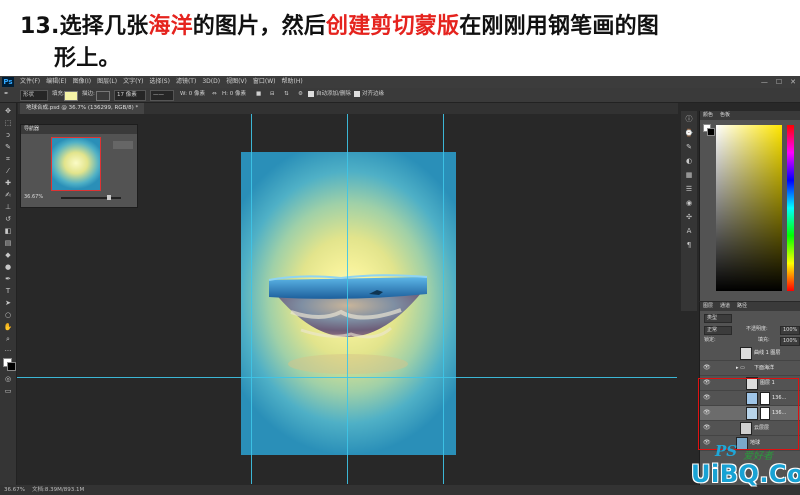  What do you see at coordinates (8, 231) in the screenshot?
I see `eraser-tool-icon: ◧` at bounding box center [8, 231].